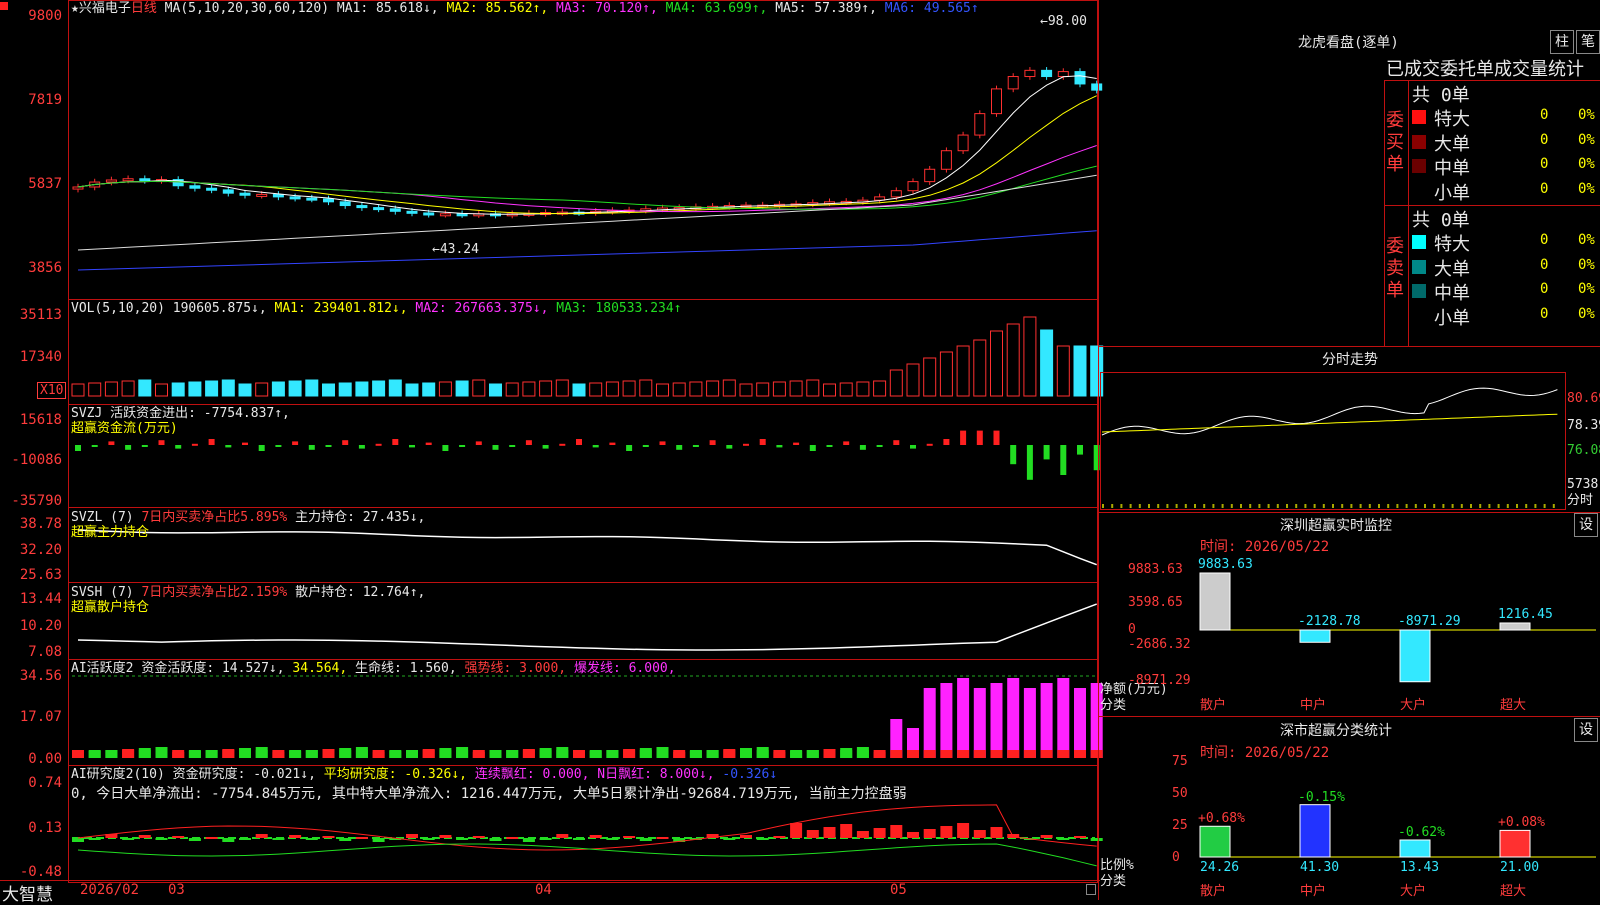 This screenshot has width=1600, height=905. Describe the element at coordinates (1420, 867) in the screenshot. I see `classify-bar-value: 13.43` at that location.